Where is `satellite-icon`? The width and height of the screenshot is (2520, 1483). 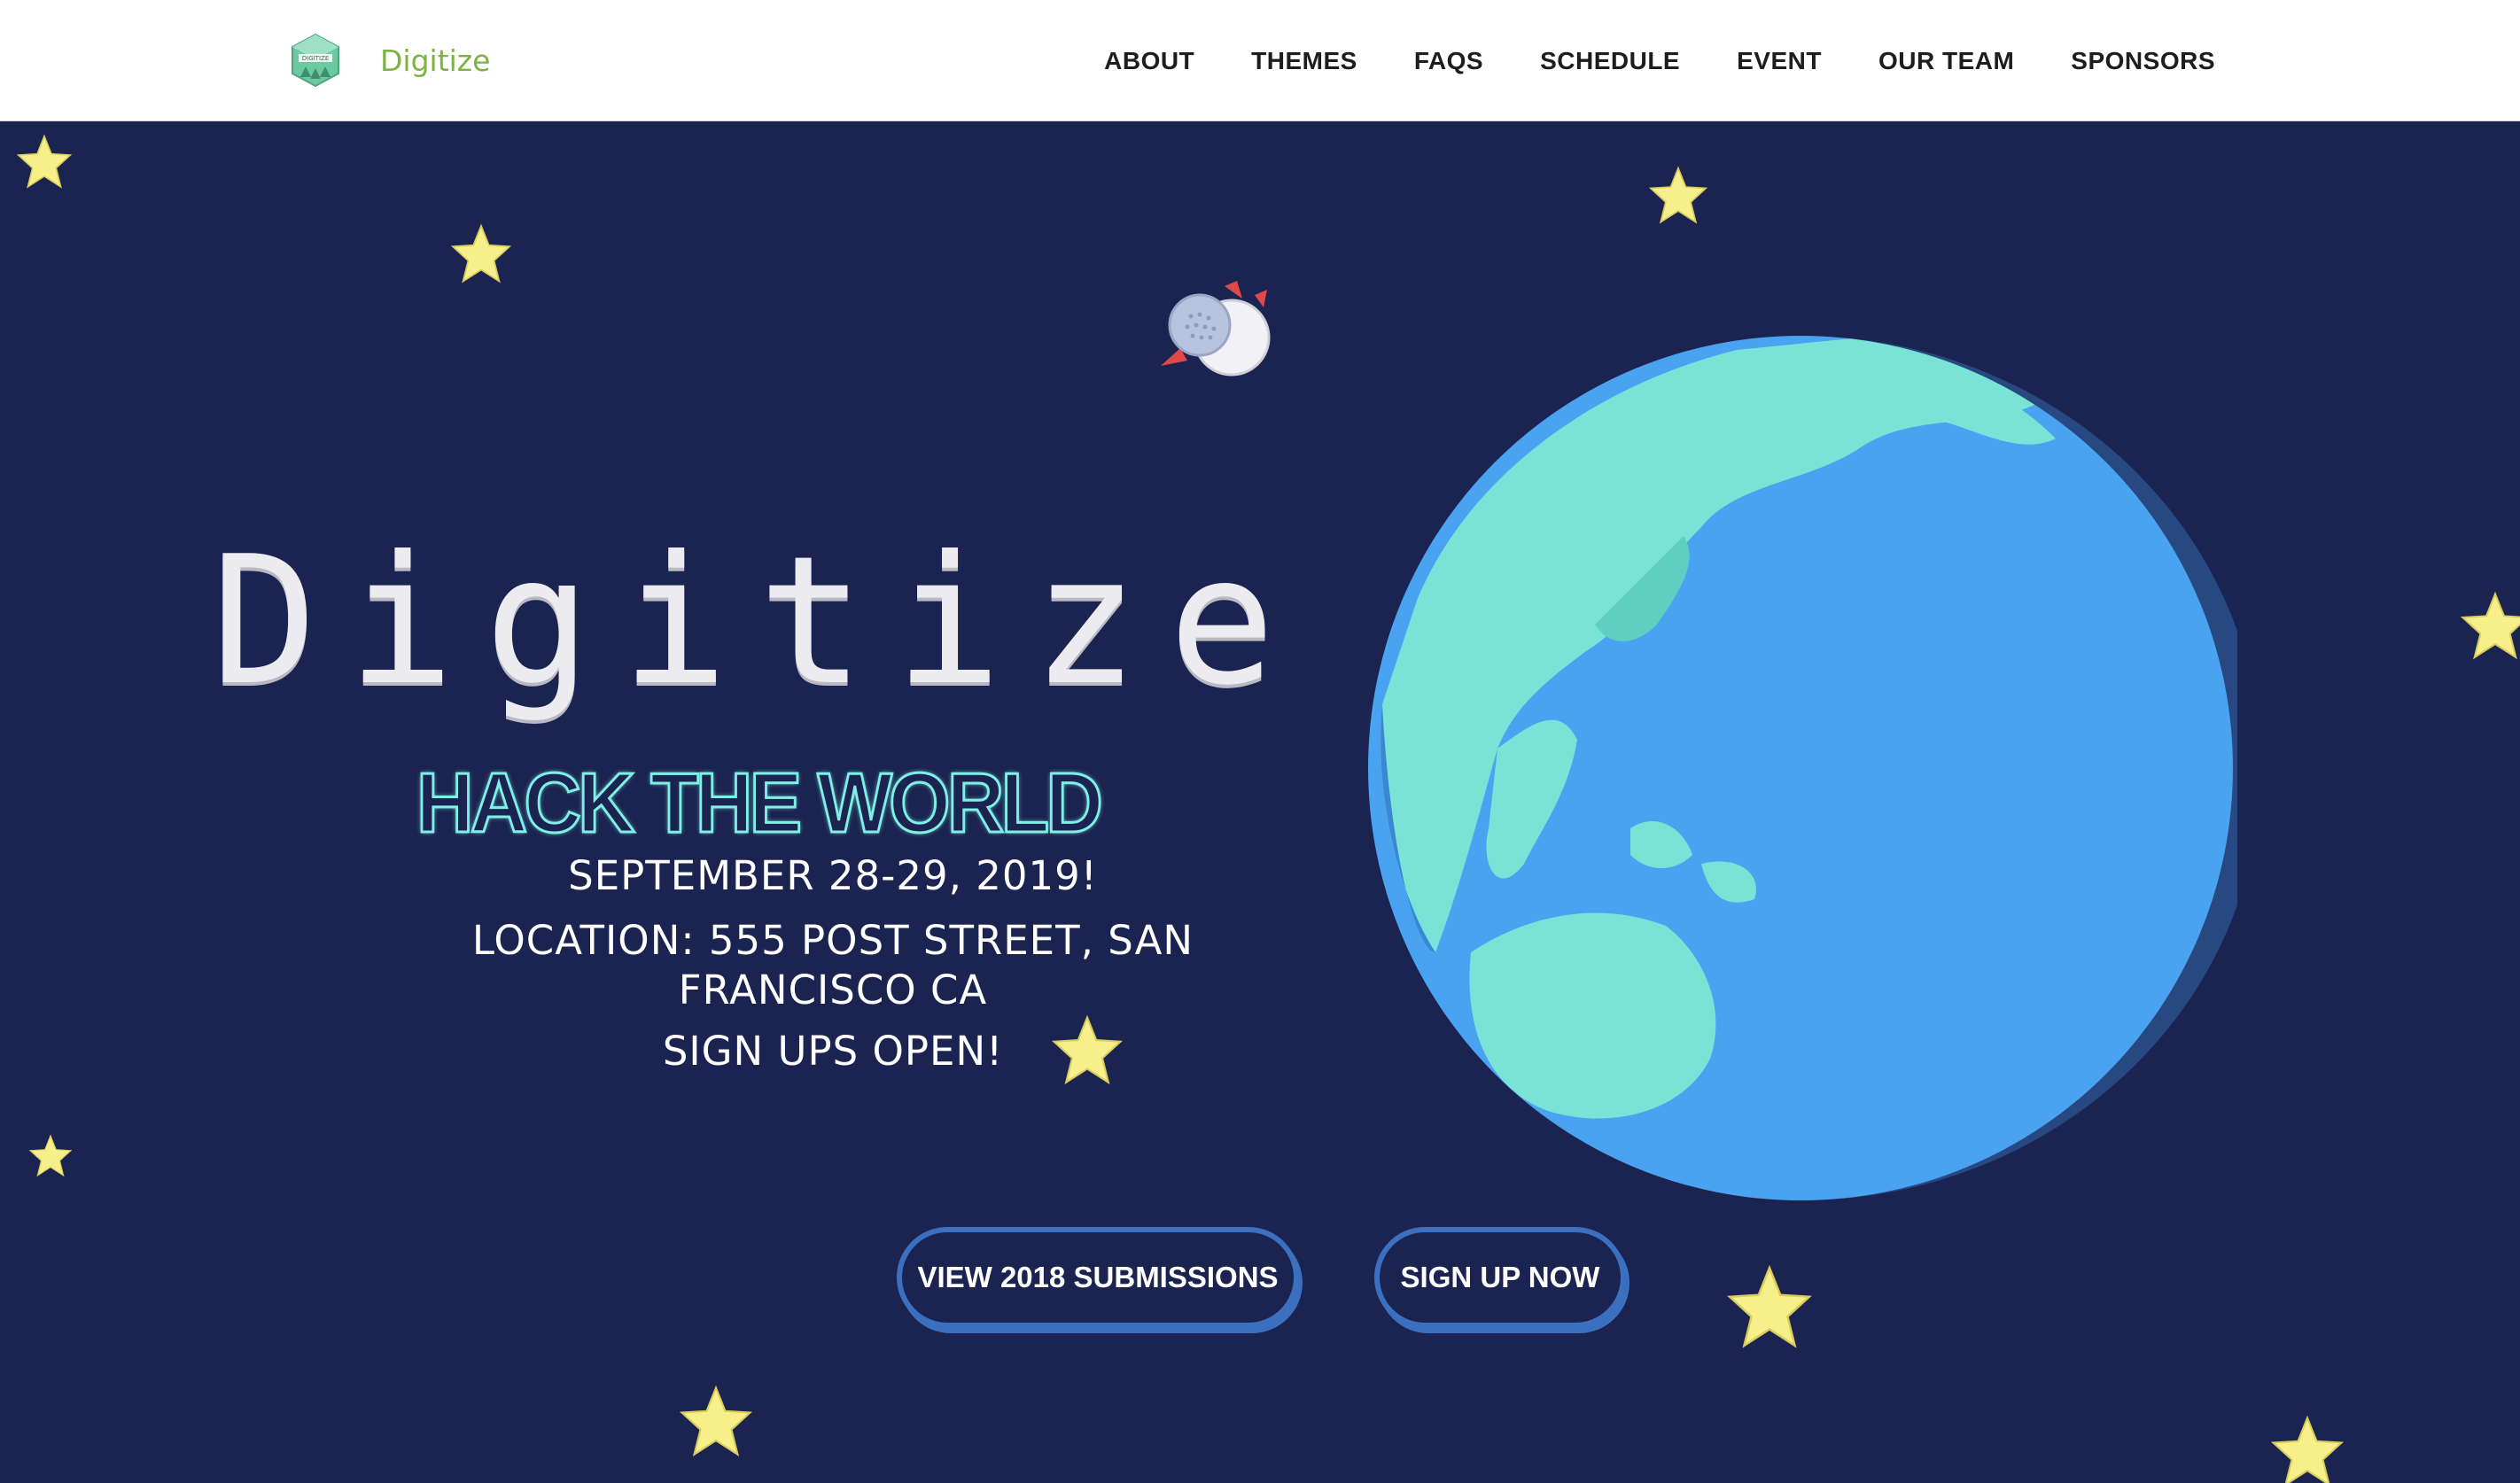 satellite-icon is located at coordinates (1216, 329).